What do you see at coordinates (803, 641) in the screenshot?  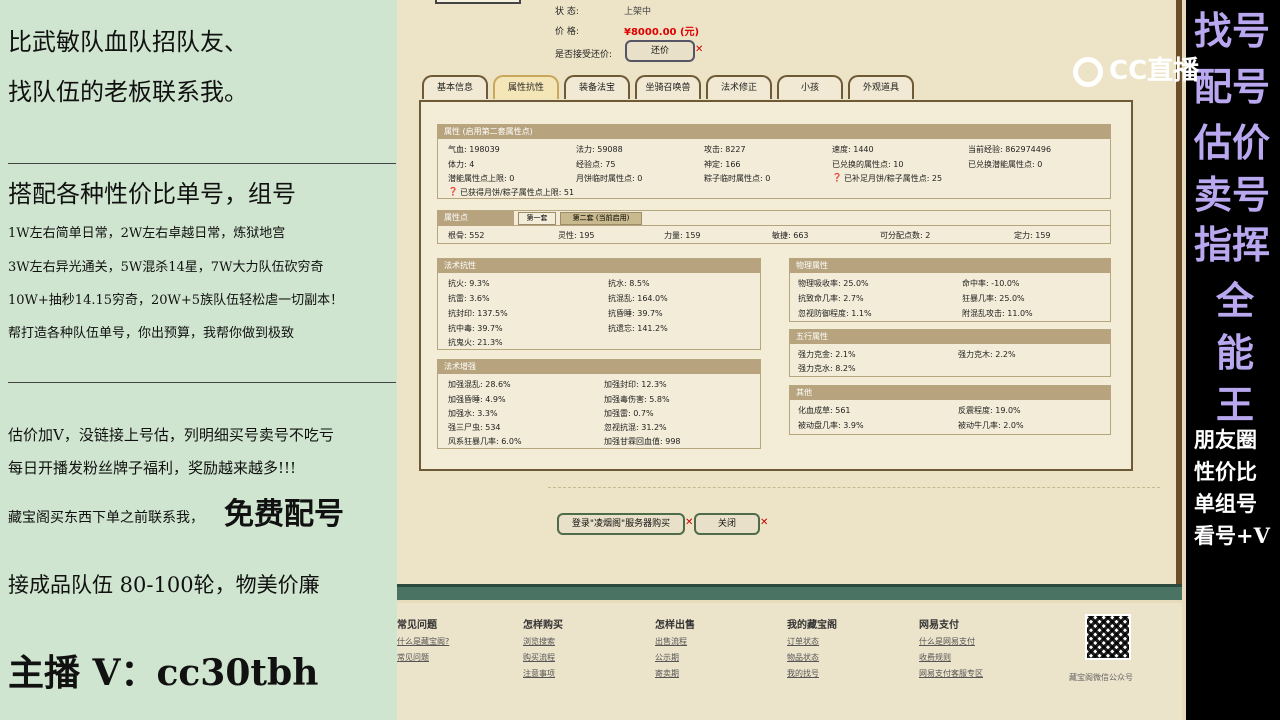 I see `footer-link: 订单状态` at bounding box center [803, 641].